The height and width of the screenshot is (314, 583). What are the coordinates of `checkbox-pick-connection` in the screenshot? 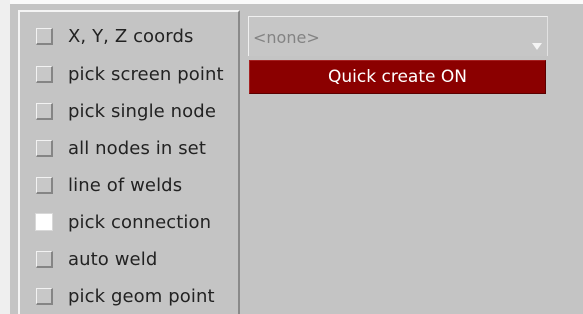 It's located at (44, 222).